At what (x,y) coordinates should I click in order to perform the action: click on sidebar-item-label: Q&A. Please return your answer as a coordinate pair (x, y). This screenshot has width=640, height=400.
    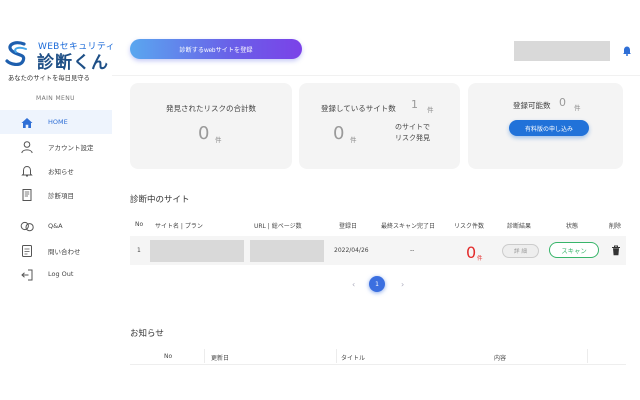
    Looking at the image, I should click on (55, 226).